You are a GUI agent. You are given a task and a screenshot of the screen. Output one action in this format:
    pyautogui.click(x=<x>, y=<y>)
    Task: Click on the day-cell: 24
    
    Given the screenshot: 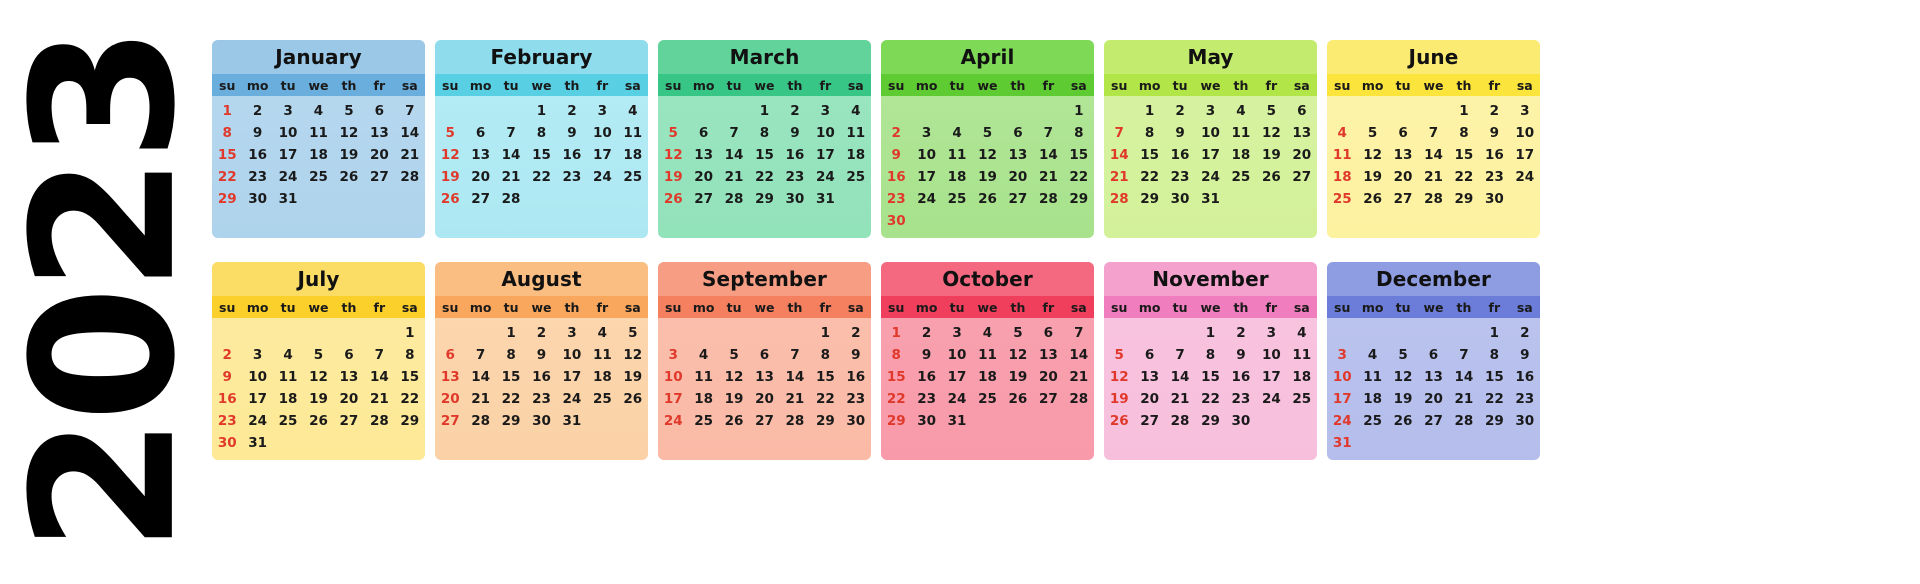 What is the action you would take?
    pyautogui.click(x=1342, y=421)
    